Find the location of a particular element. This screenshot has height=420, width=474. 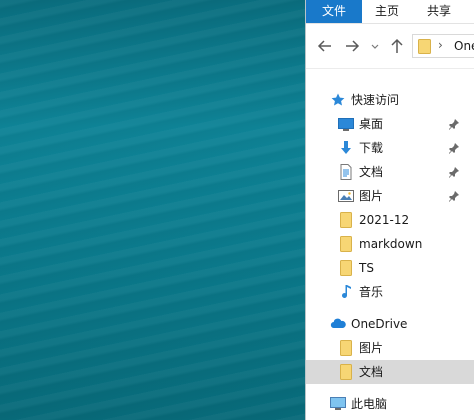

tree-item-onedrive-pictures: 图片 is located at coordinates (390, 348).